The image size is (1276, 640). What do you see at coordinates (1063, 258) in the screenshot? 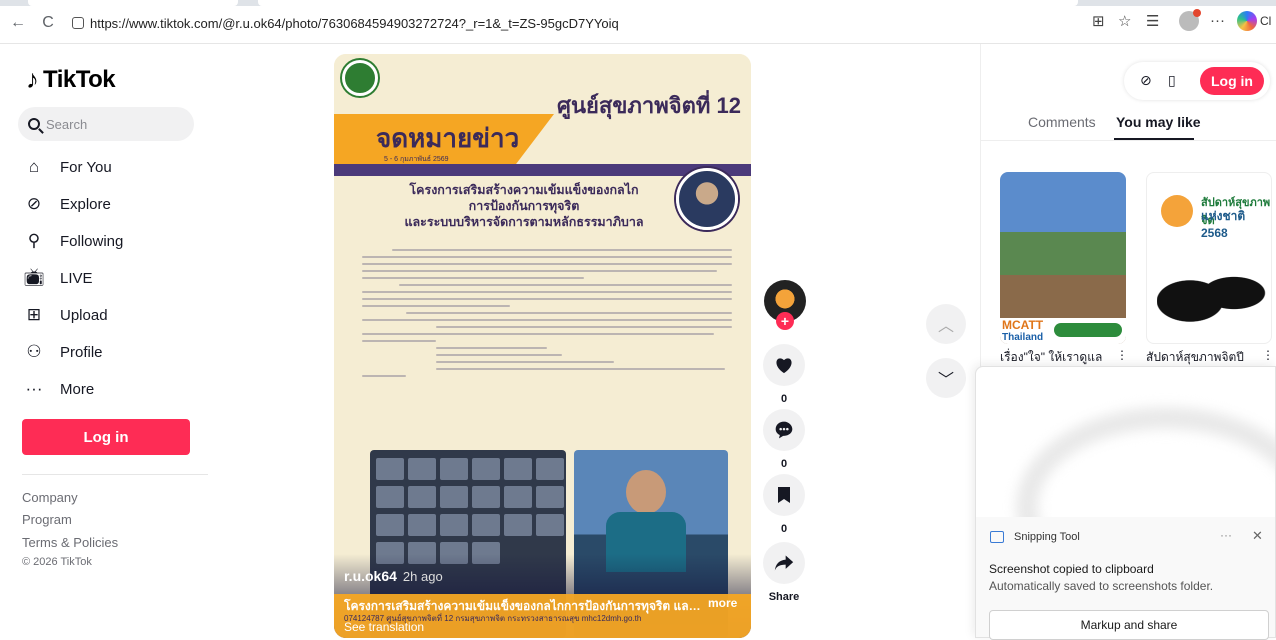
I see `recommended-video-thumb: MCATT Thailand` at bounding box center [1063, 258].